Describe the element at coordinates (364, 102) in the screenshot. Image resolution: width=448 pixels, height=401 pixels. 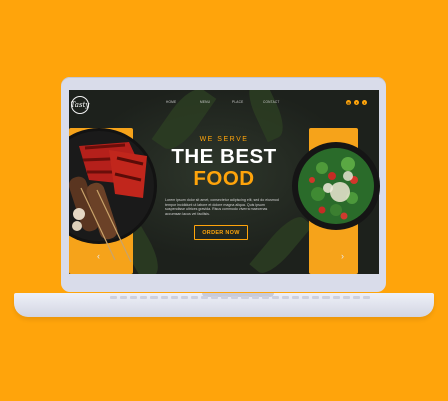
I see `twitter-icon: t` at that location.